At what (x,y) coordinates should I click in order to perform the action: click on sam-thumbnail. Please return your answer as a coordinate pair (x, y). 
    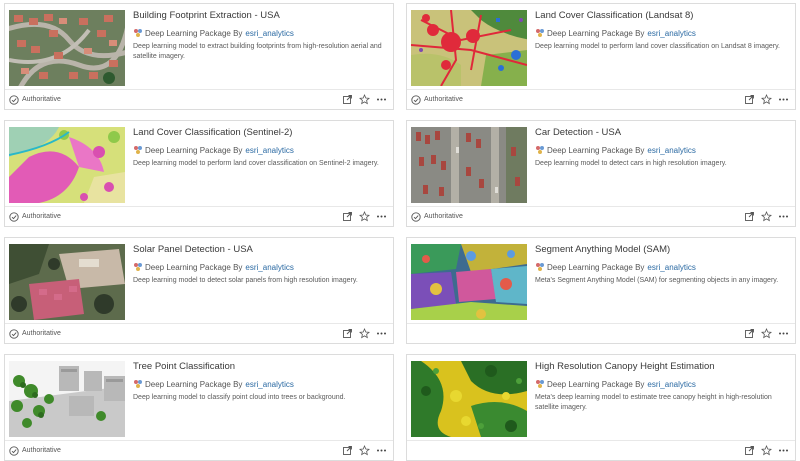
    Looking at the image, I should click on (469, 282).